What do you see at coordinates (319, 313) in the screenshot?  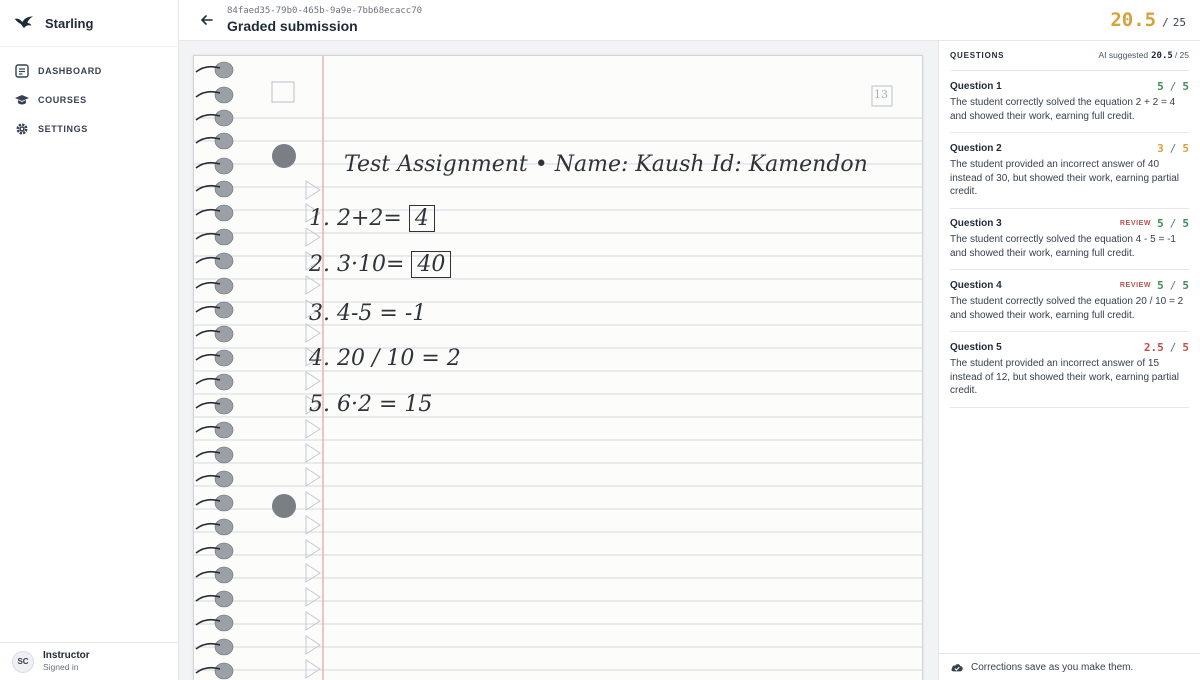 I see `line-number: 3.` at bounding box center [319, 313].